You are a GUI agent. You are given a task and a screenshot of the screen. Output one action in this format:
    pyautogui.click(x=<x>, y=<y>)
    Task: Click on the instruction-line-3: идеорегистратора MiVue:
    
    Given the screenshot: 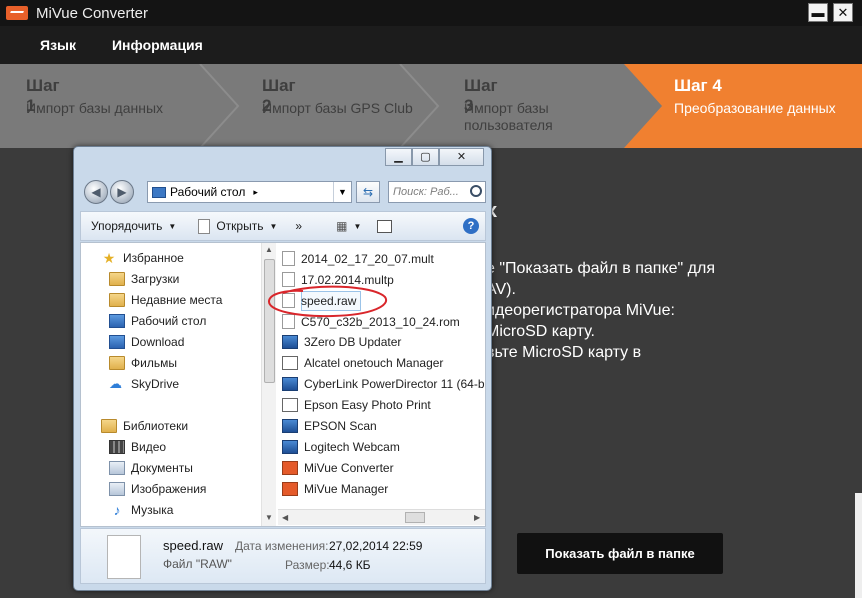 What is the action you would take?
    pyautogui.click(x=580, y=310)
    